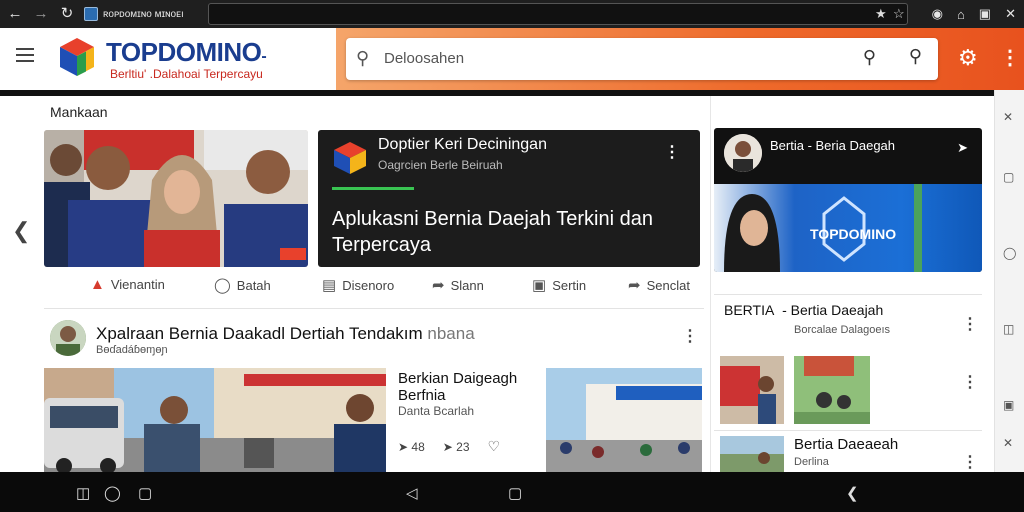 Image resolution: width=1024 pixels, height=512 pixels. Describe the element at coordinates (451, 333) in the screenshot. I see `post-title-tail: nbana` at that location.